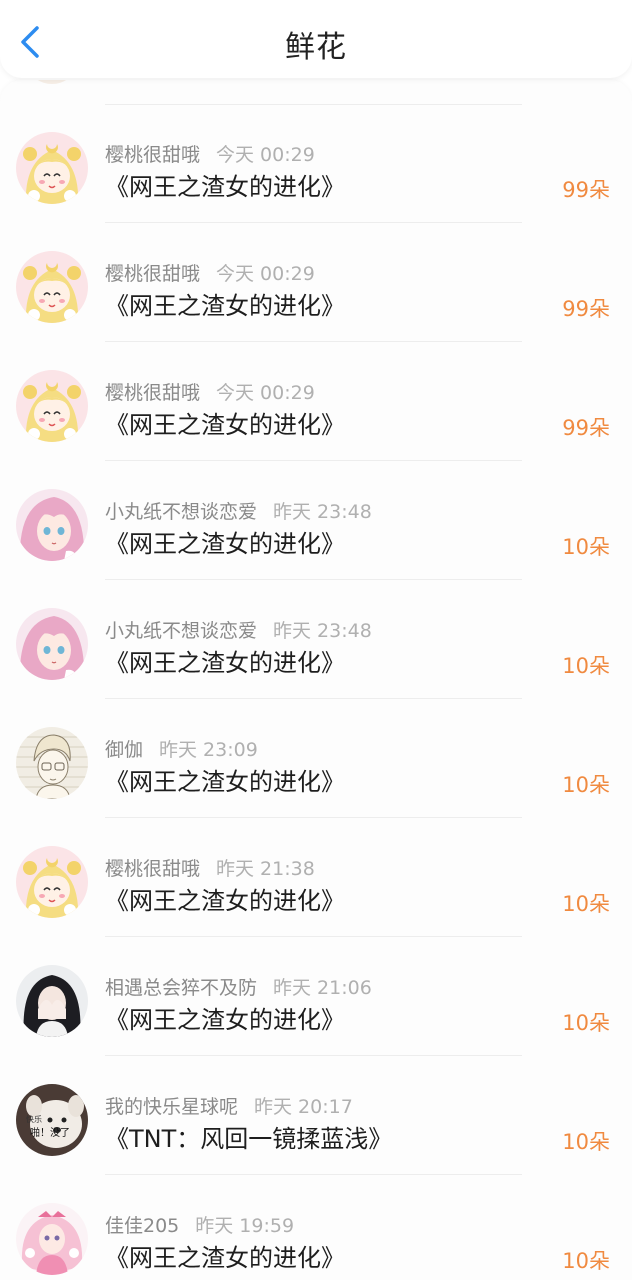 This screenshot has height=1280, width=632. I want to click on work-title: 《TNT：风回一镜揉蓝浅》, so click(248, 1136).